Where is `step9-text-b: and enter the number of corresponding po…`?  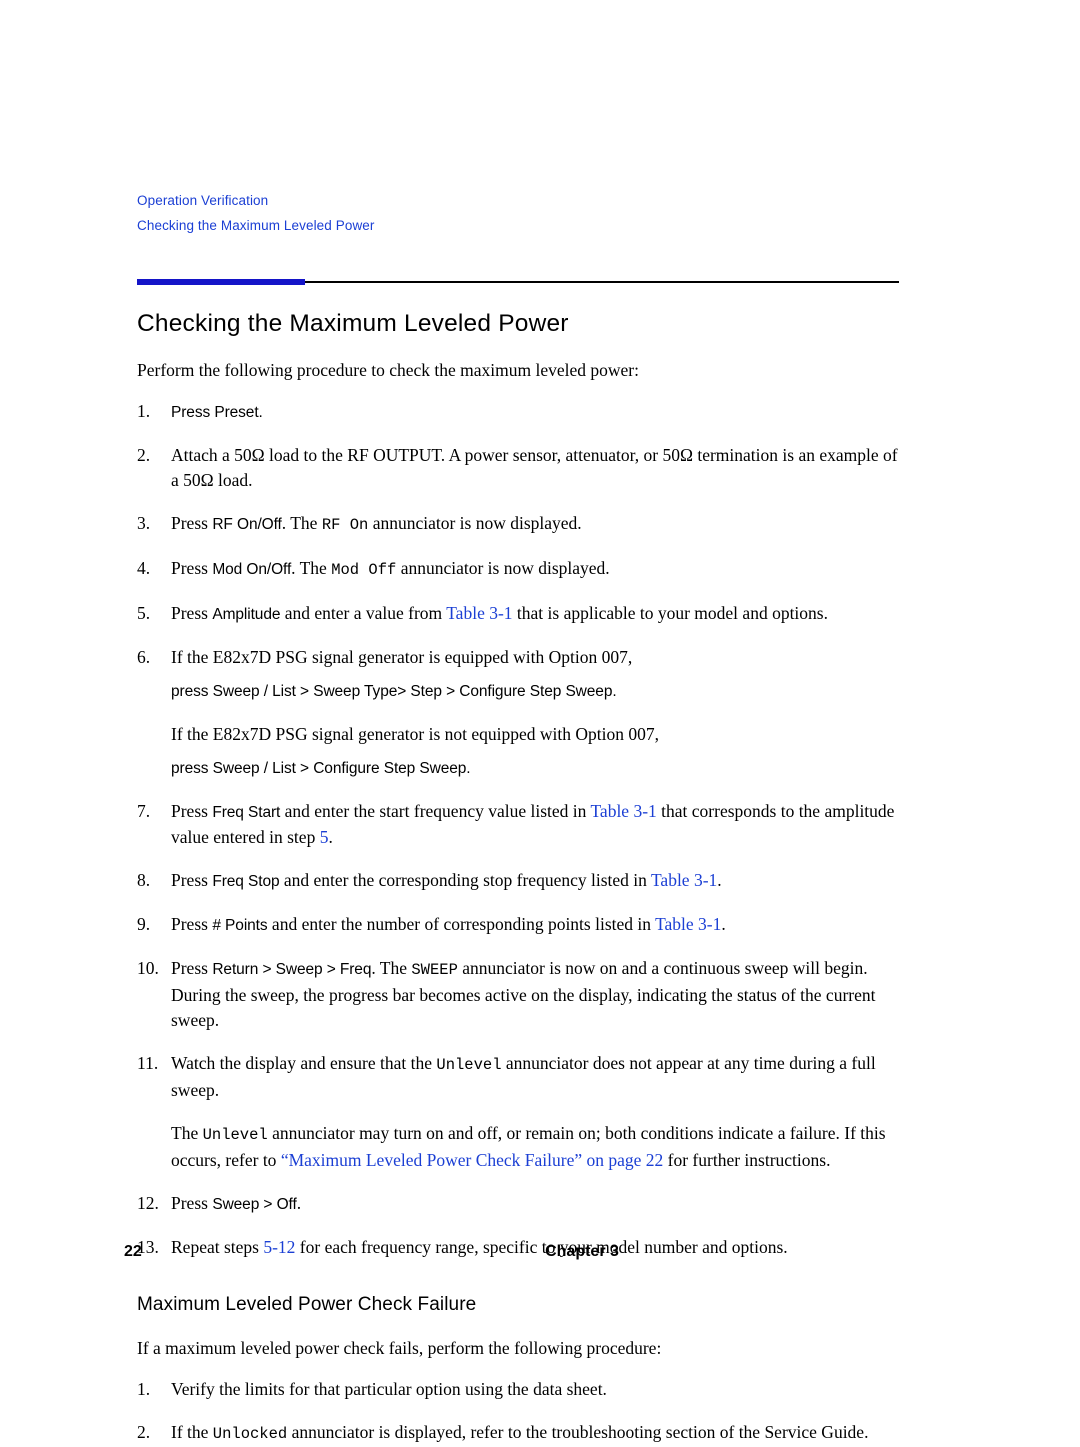 step9-text-b: and enter the number of corresponding po… is located at coordinates (461, 924).